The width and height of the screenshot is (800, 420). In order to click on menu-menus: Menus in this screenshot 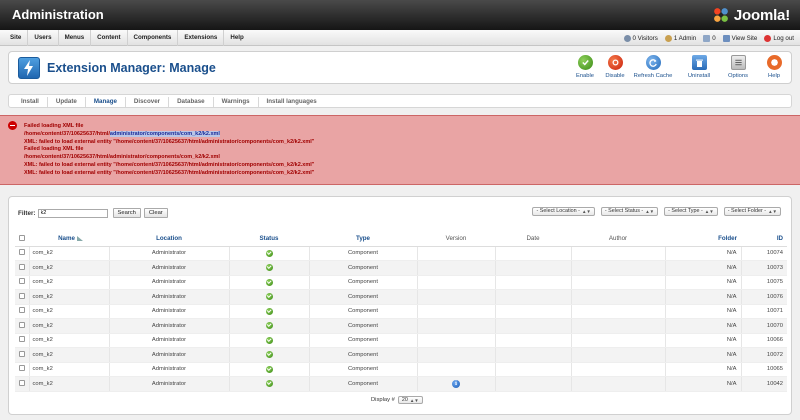, I will do `click(75, 38)`.